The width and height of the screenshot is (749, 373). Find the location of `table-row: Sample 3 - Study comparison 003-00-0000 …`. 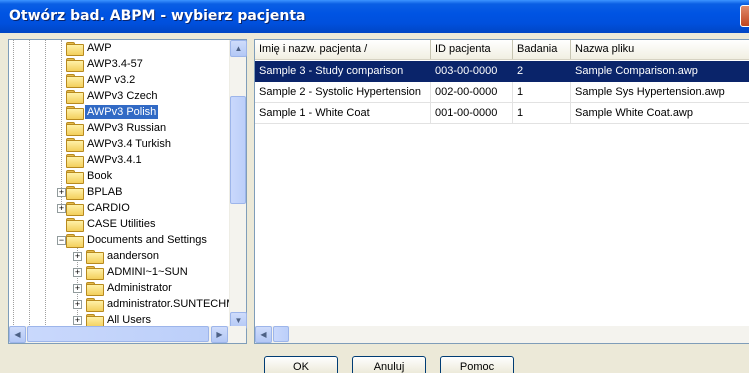

table-row: Sample 3 - Study comparison 003-00-0000 … is located at coordinates (502, 71).